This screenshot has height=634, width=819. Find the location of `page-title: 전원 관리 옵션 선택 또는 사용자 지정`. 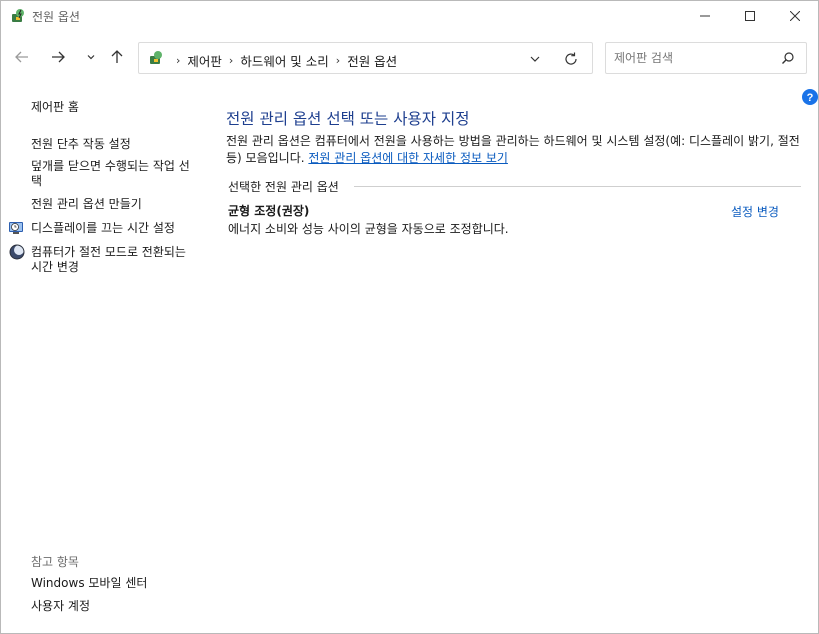

page-title: 전원 관리 옵션 선택 또는 사용자 지정 is located at coordinates (348, 119).